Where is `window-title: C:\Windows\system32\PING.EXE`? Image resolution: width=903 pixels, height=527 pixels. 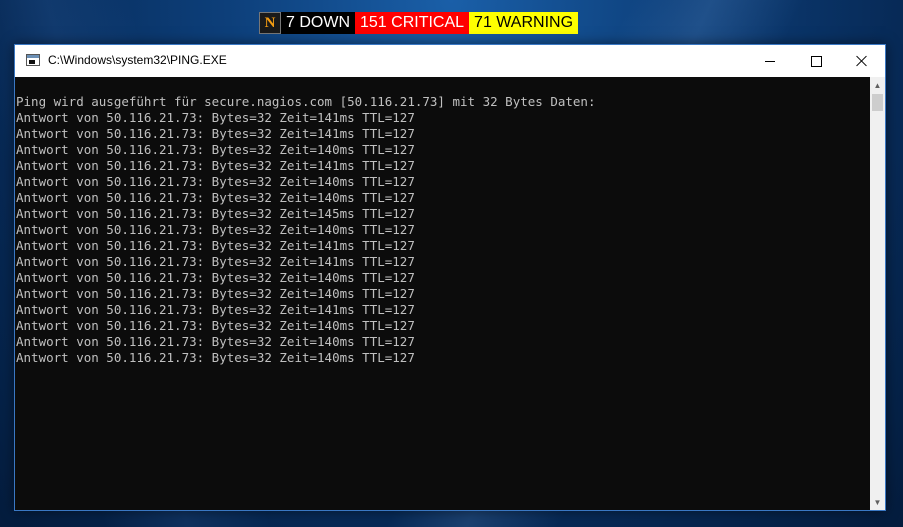
window-title: C:\Windows\system32\PING.EXE is located at coordinates (137, 60).